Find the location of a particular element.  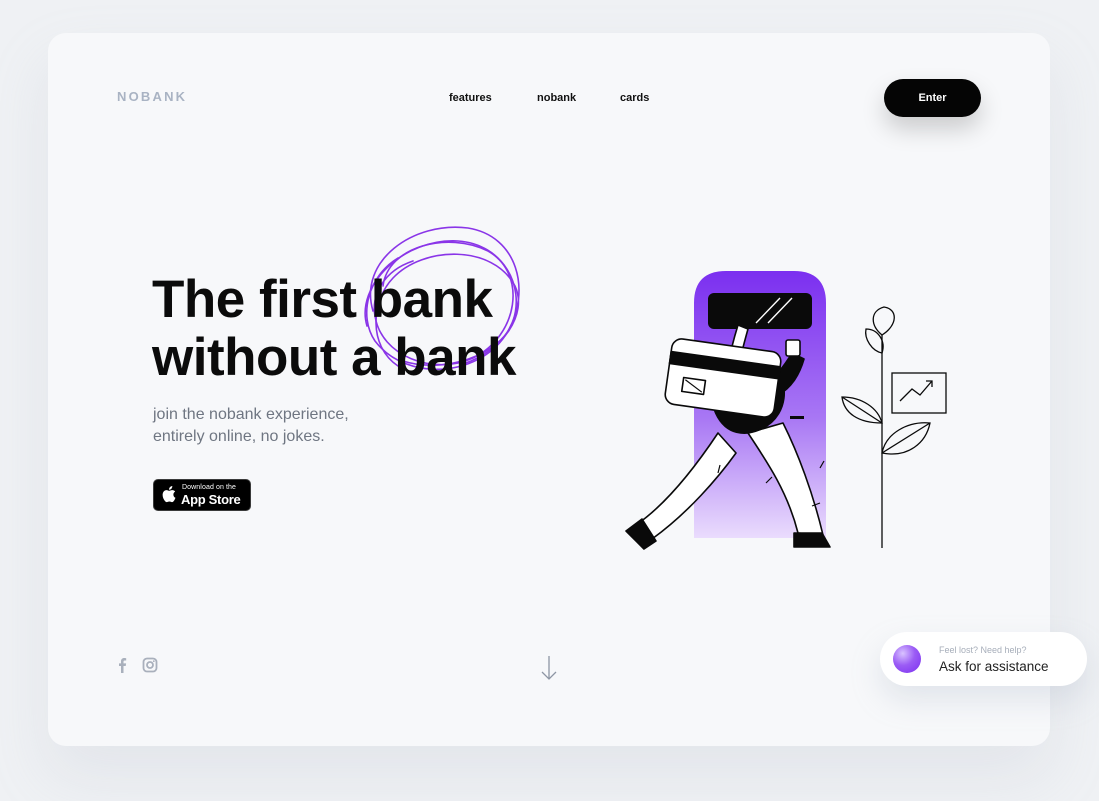

assistance-action: Ask for assistance is located at coordinates (994, 666).